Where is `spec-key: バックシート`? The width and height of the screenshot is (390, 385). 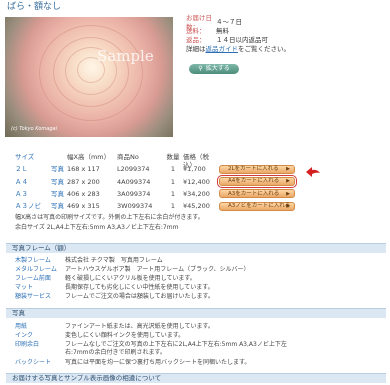
spec-key: バックシート is located at coordinates (33, 362).